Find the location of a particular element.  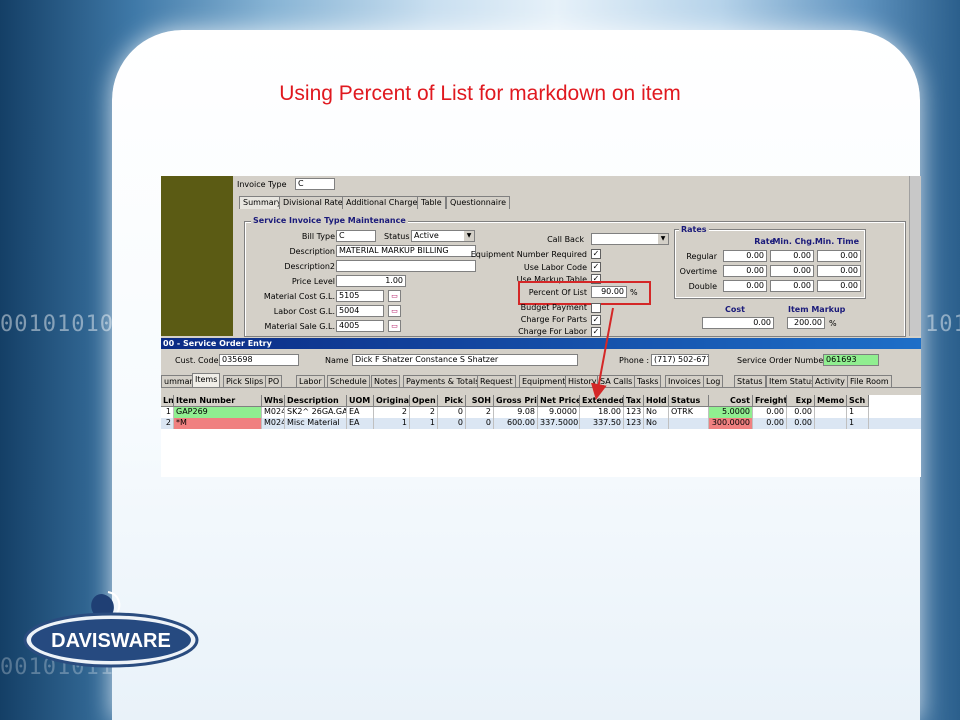

column-header-lnk: Lnk is located at coordinates (167, 401).